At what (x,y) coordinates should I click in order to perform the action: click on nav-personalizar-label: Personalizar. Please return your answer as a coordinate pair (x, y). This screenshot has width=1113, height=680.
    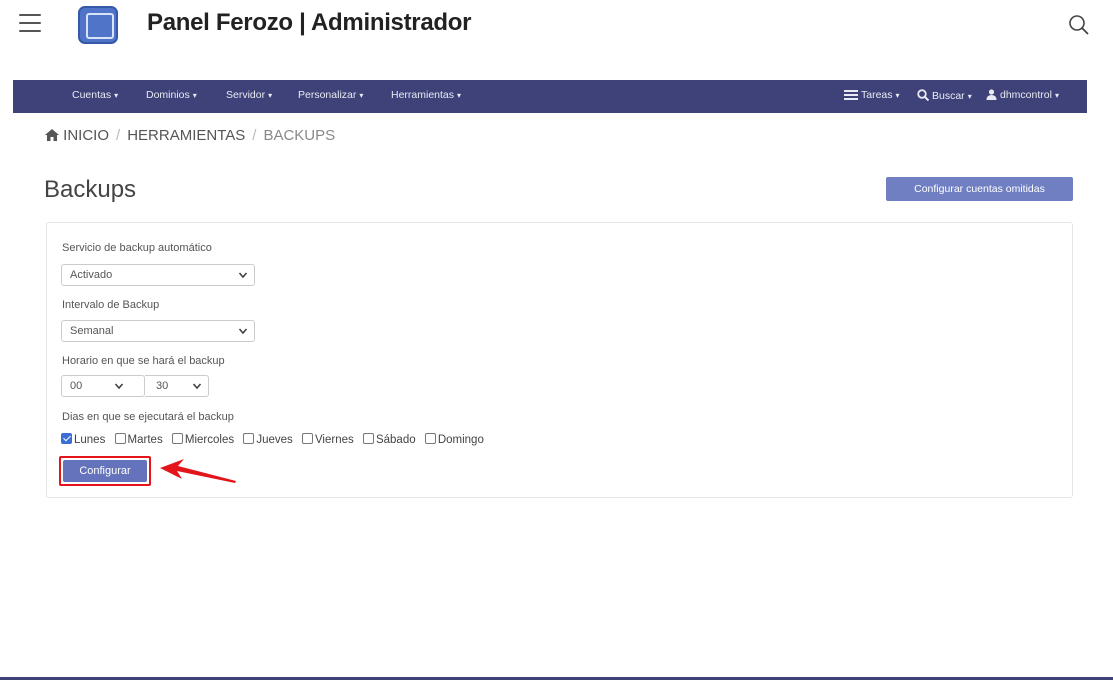
    Looking at the image, I should click on (327, 95).